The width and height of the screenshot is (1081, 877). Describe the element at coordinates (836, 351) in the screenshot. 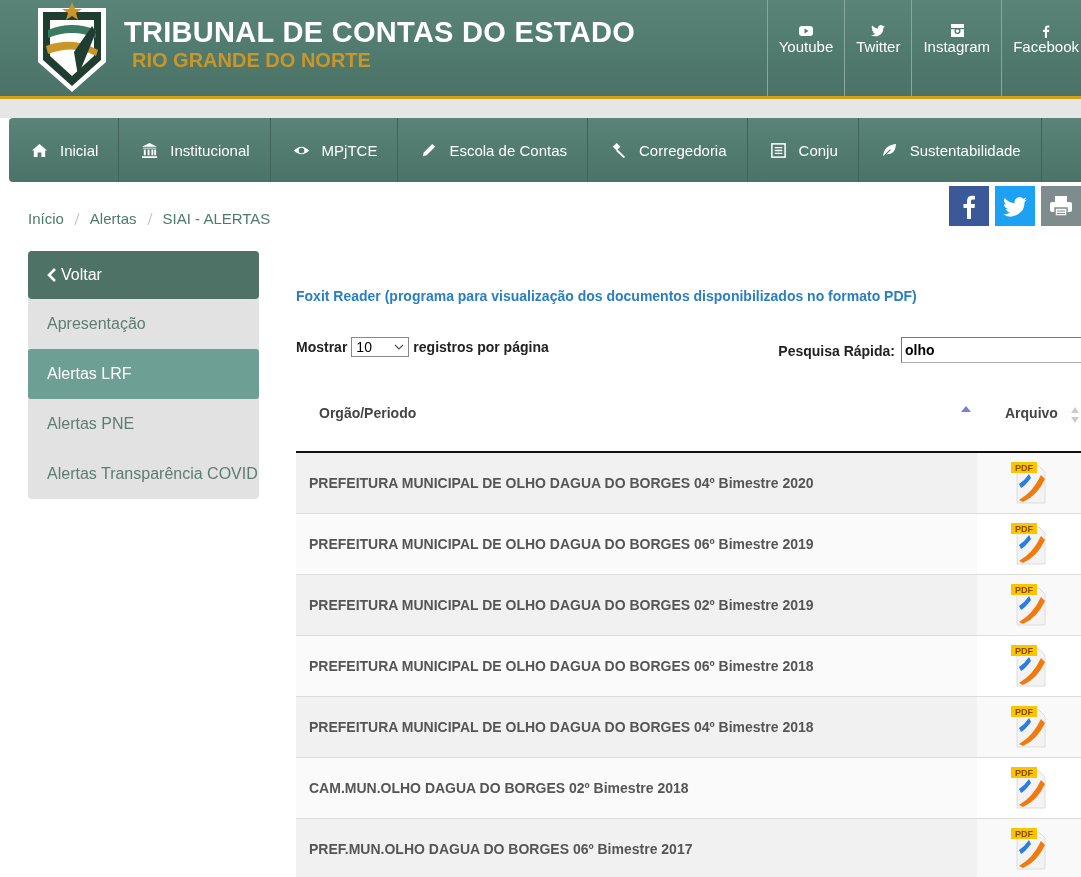

I see `search-label: Pesquisa Rápida:` at that location.